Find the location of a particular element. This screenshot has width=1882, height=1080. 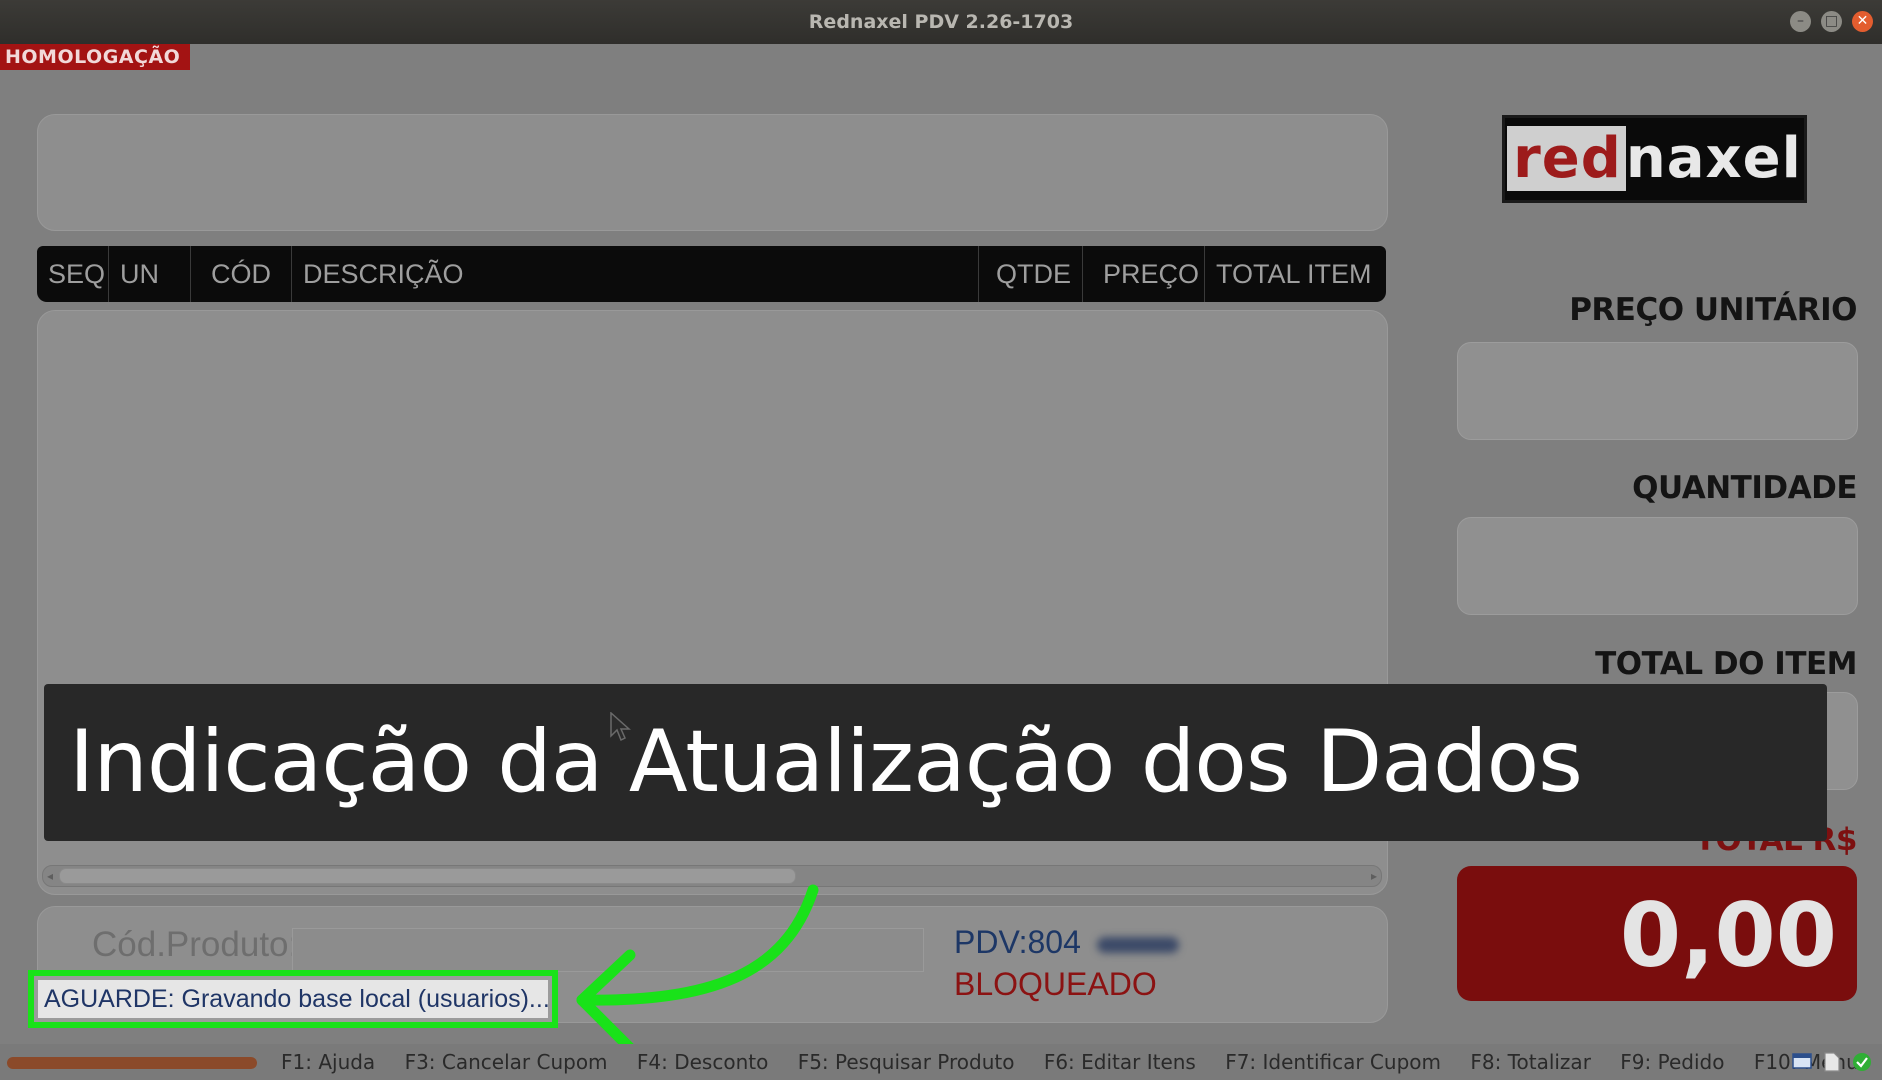

window-titlebar: Rednaxel PDV 2.26-1703 is located at coordinates (941, 22).